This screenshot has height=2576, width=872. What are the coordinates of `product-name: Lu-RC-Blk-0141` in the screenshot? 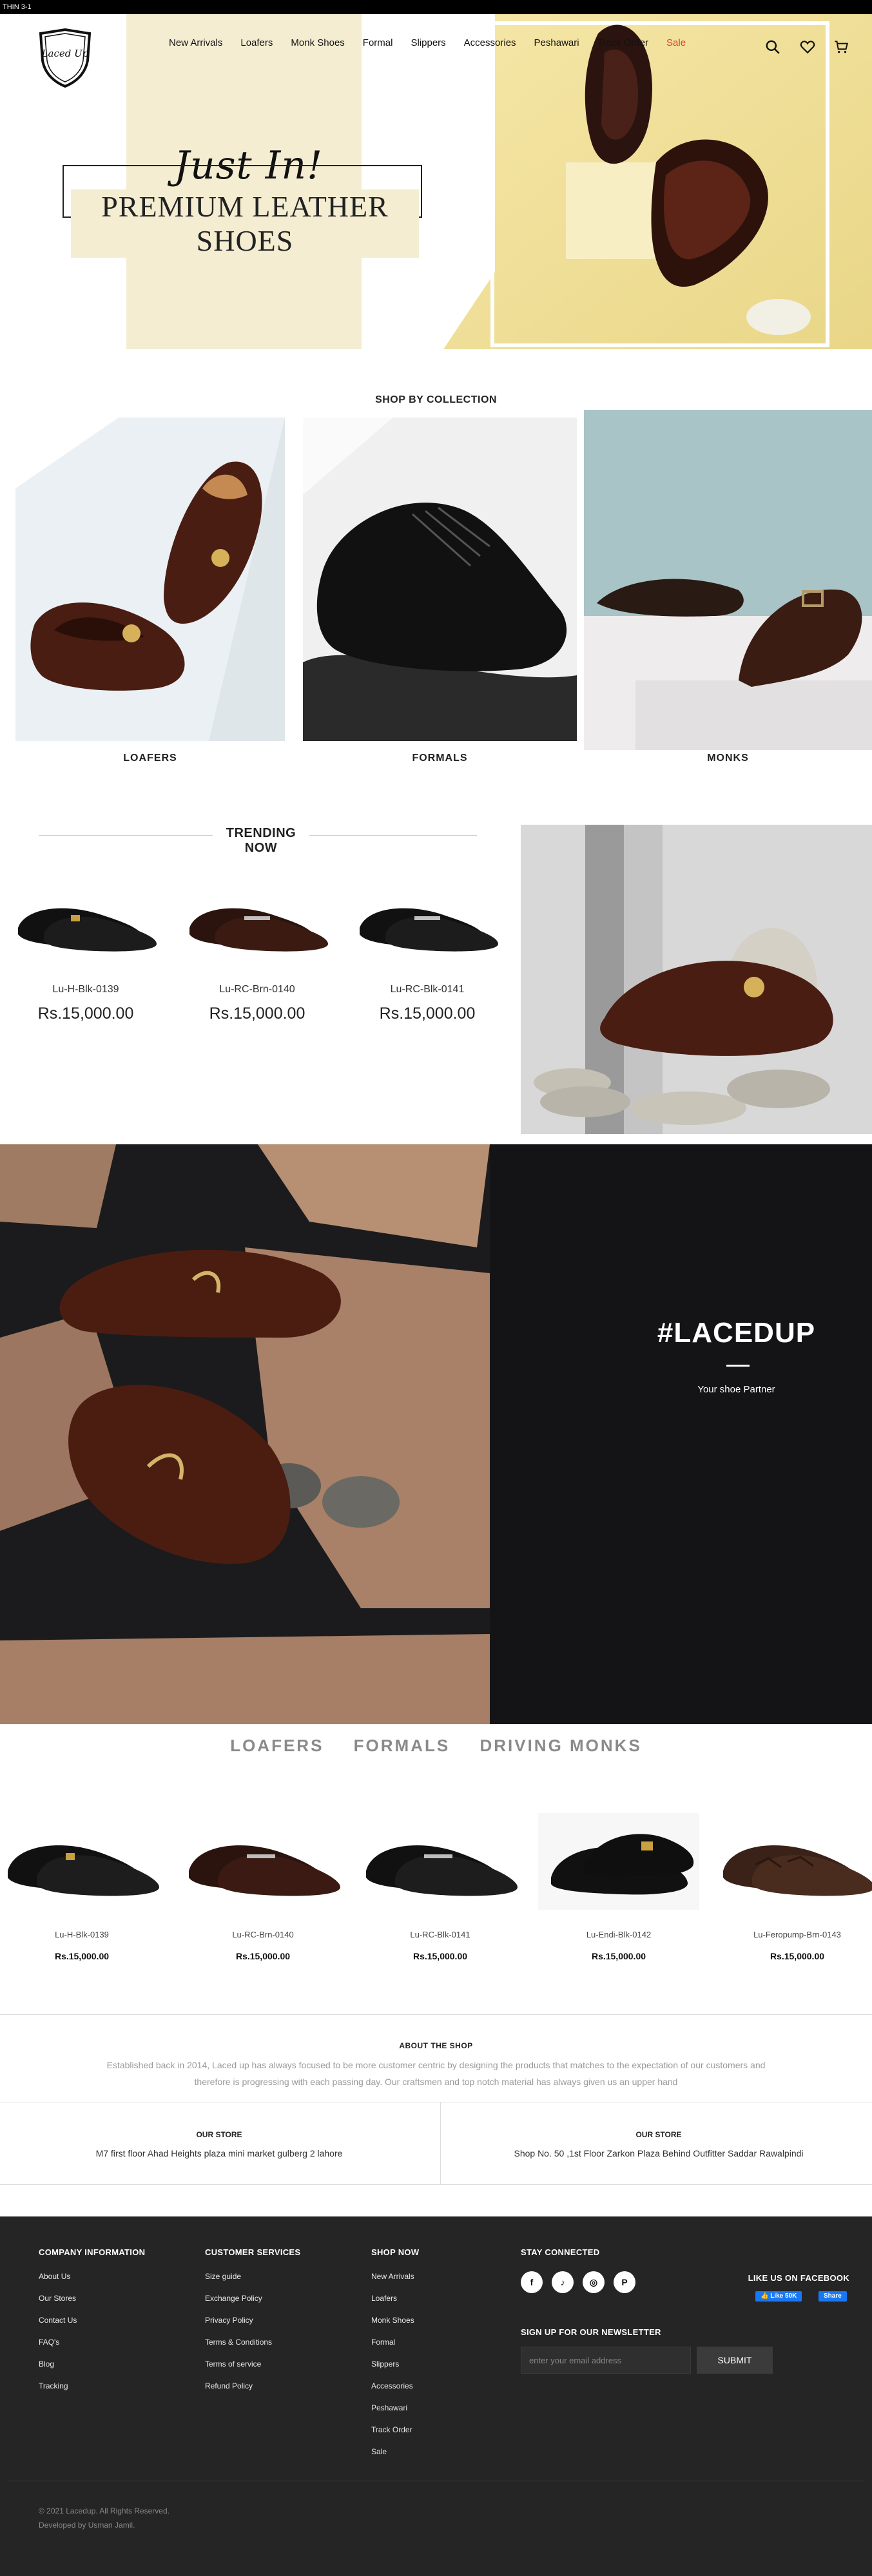 It's located at (441, 1935).